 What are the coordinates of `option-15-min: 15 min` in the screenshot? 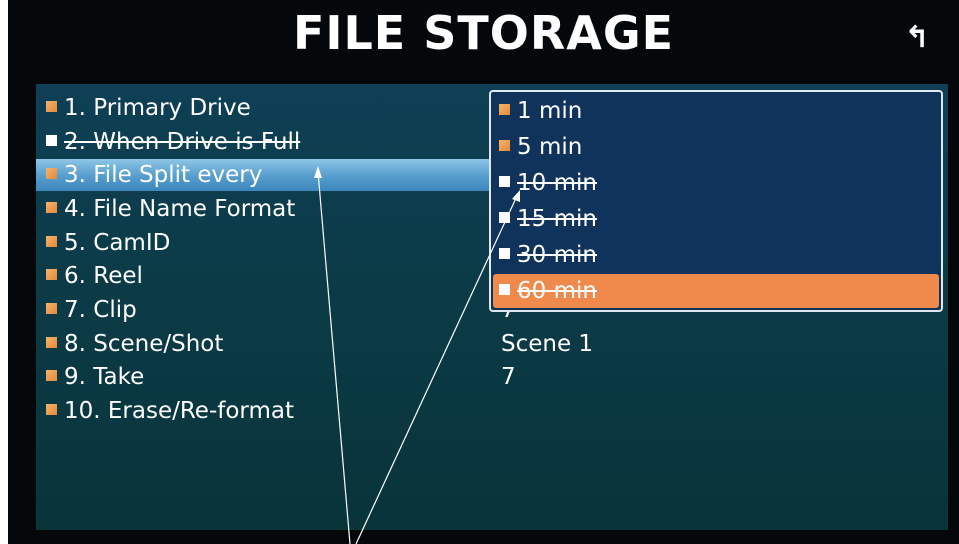 It's located at (716, 219).